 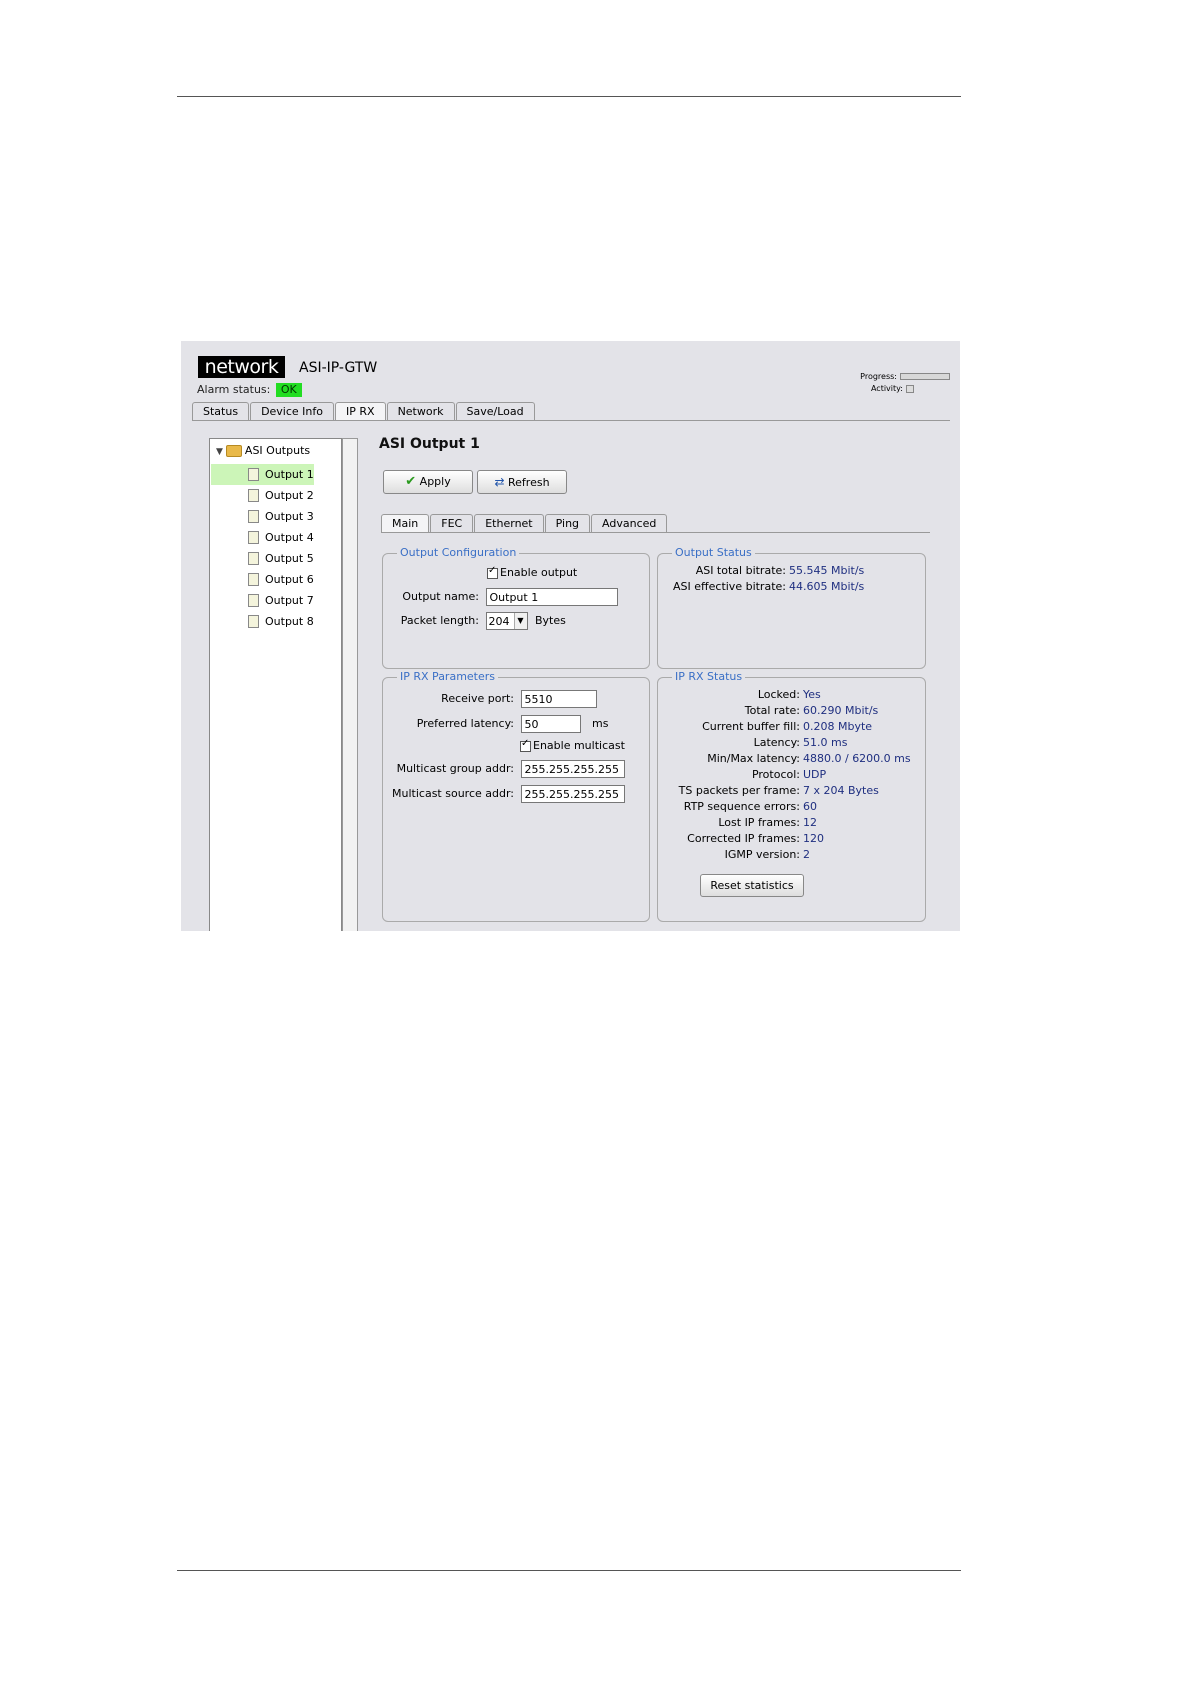 I want to click on expand-triangle-icon: ▼, so click(x=219, y=452).